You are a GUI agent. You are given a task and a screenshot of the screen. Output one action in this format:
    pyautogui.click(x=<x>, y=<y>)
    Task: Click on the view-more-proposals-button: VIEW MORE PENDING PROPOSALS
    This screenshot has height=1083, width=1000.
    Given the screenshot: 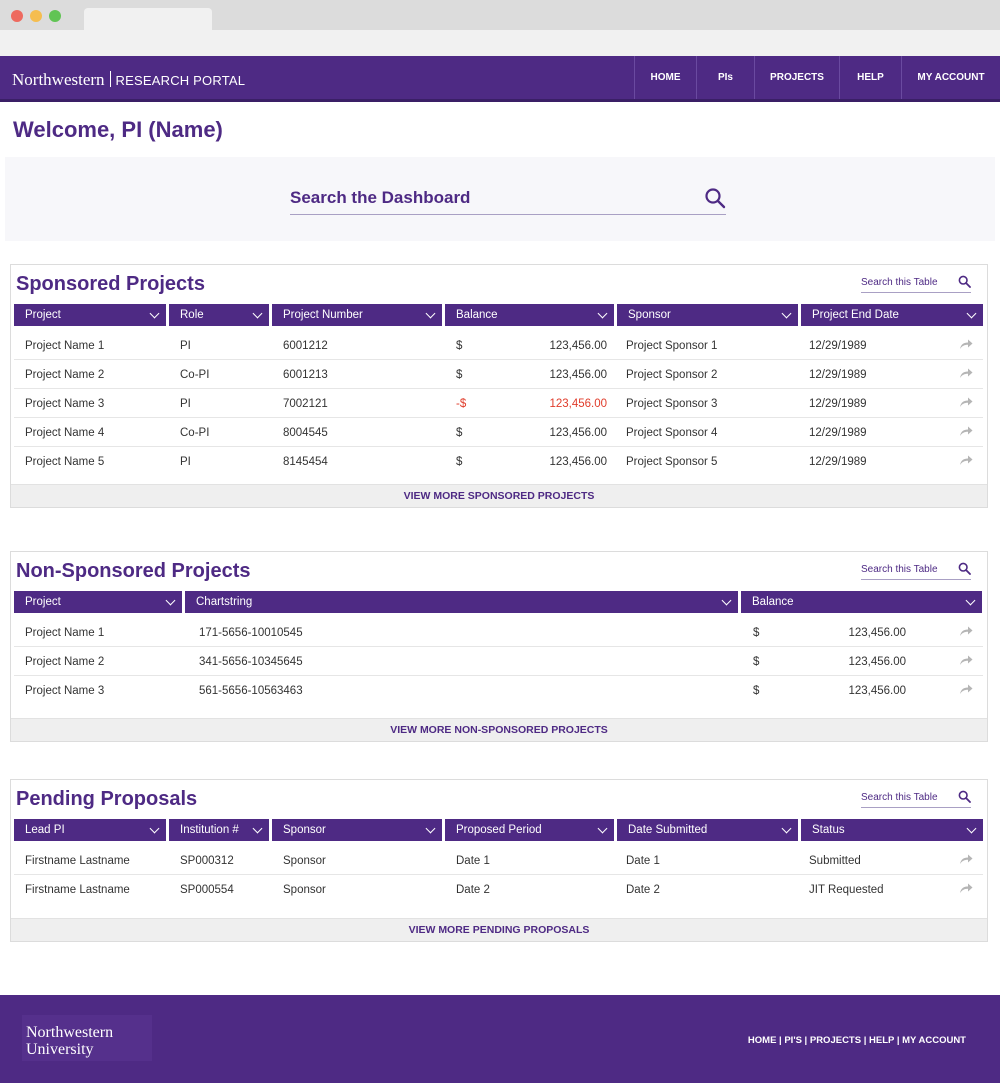 What is the action you would take?
    pyautogui.click(x=499, y=929)
    